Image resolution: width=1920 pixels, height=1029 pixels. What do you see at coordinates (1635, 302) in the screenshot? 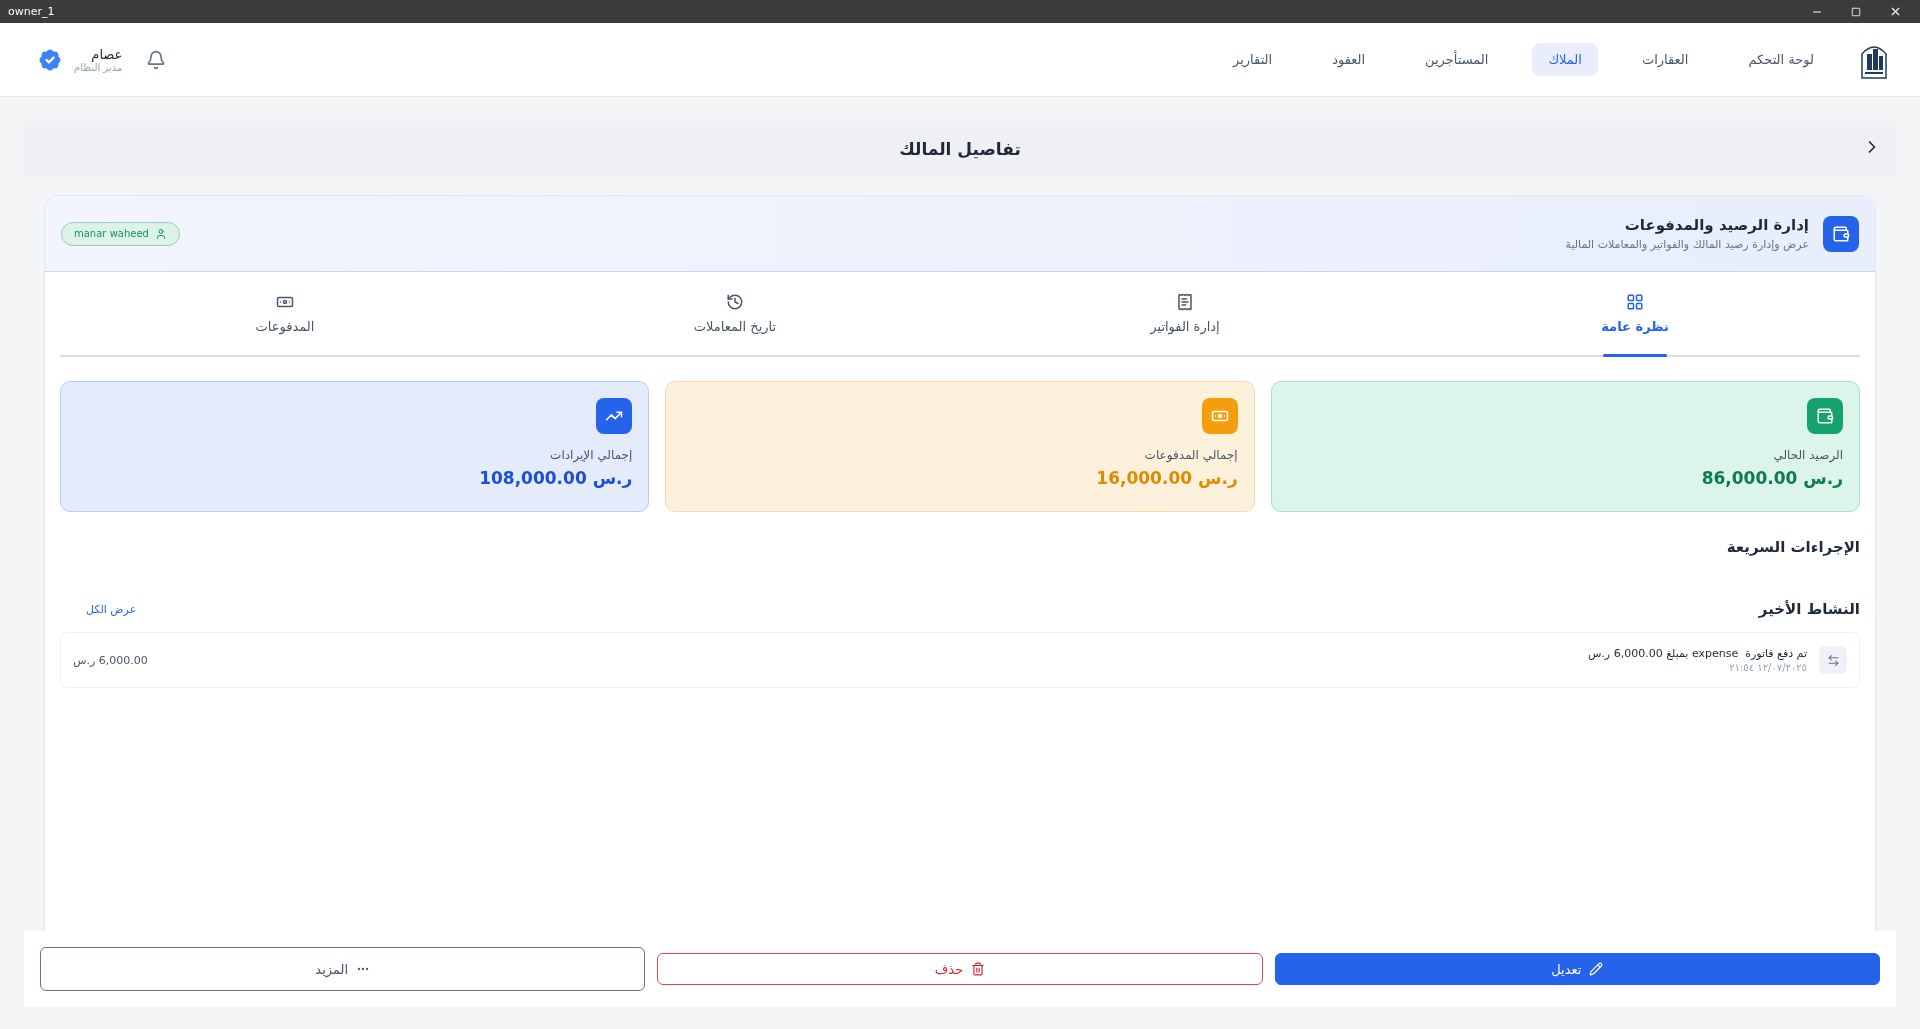
I see `grid-icon` at bounding box center [1635, 302].